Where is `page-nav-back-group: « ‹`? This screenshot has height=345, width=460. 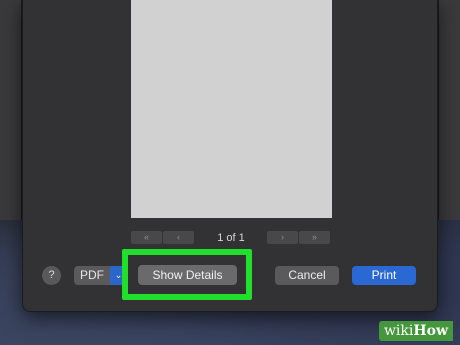 page-nav-back-group: « ‹ is located at coordinates (162, 237).